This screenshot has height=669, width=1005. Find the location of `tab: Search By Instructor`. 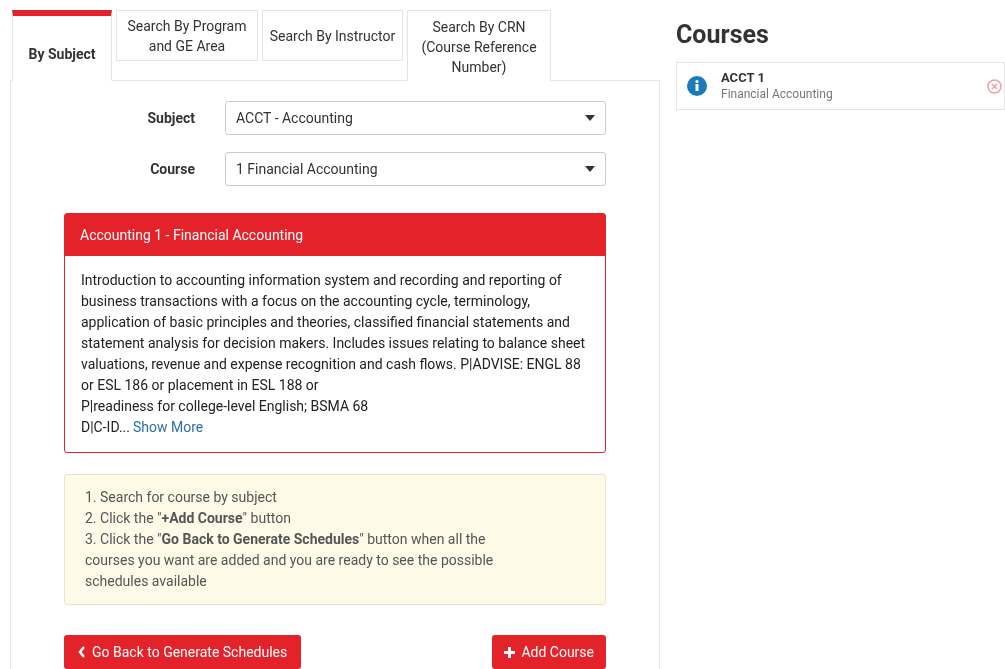

tab: Search By Instructor is located at coordinates (332, 35).